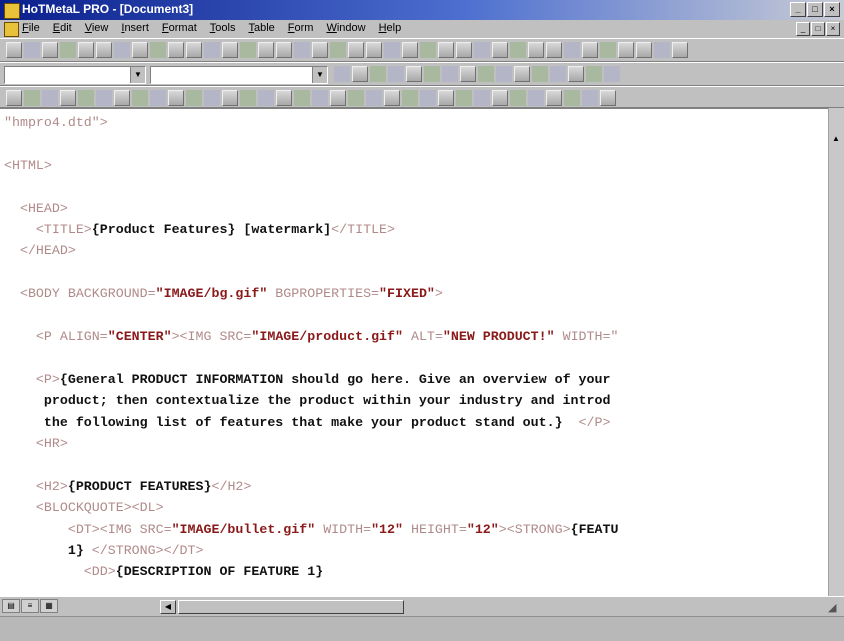  Describe the element at coordinates (31, 28) in the screenshot. I see `menu-file: File` at that location.